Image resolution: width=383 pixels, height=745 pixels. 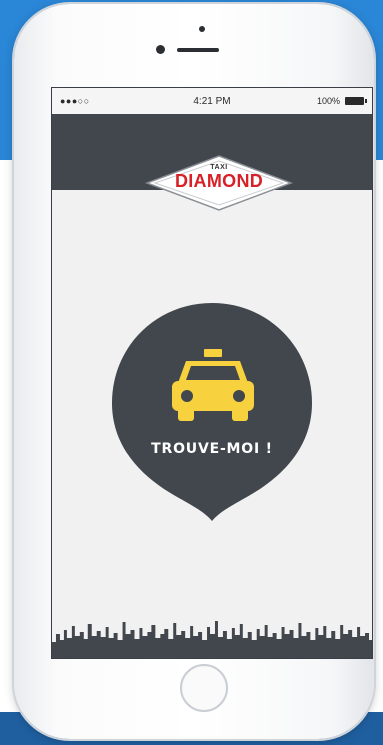 I want to click on taxi-diamond-logo: TAXI DIAMOND, so click(x=219, y=183).